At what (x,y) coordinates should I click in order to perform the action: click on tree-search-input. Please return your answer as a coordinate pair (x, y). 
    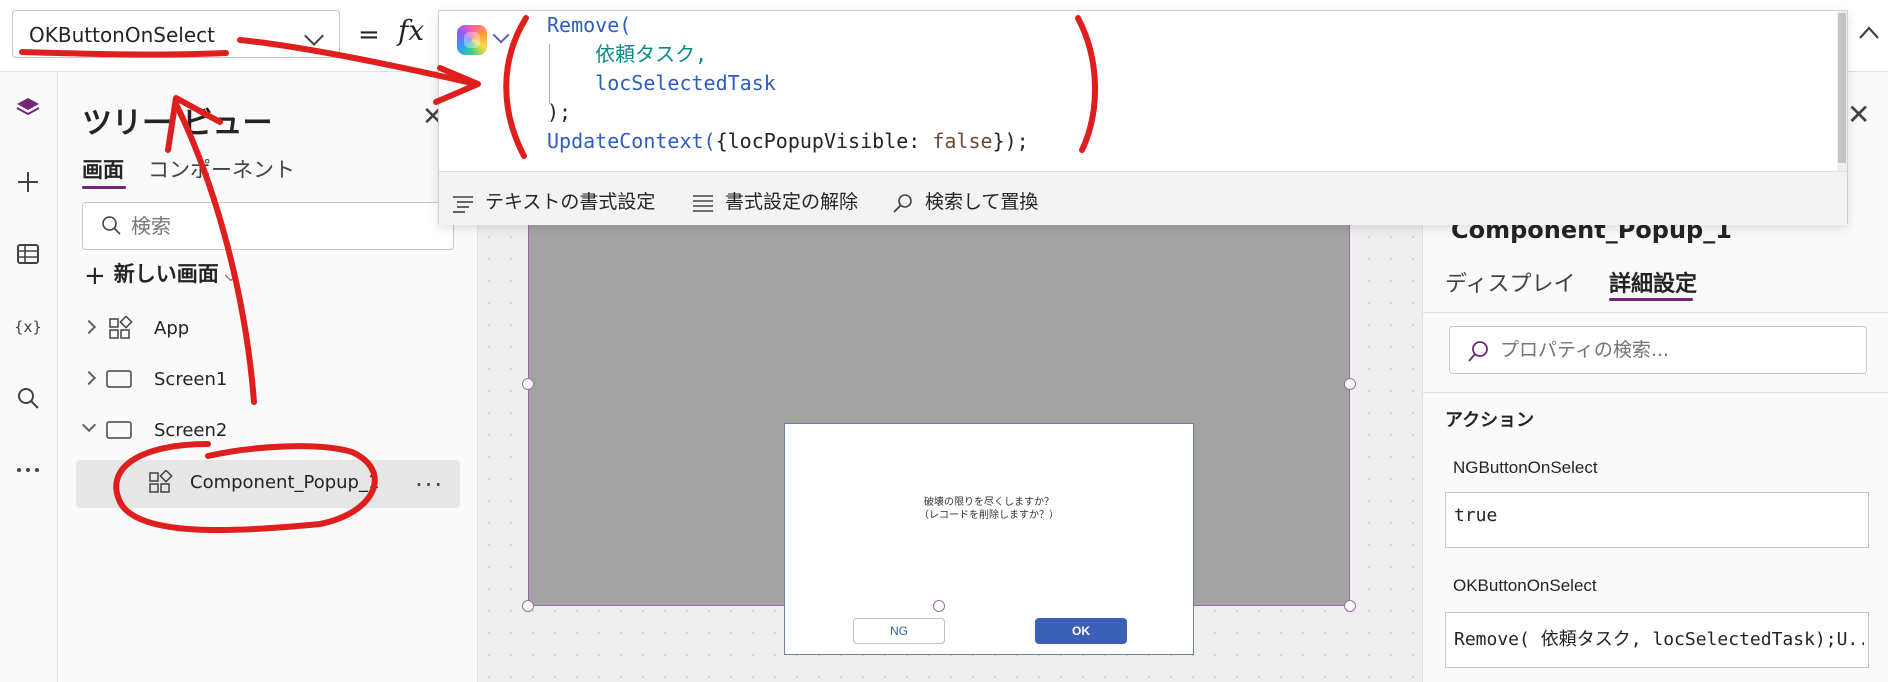
    Looking at the image, I should click on (281, 226).